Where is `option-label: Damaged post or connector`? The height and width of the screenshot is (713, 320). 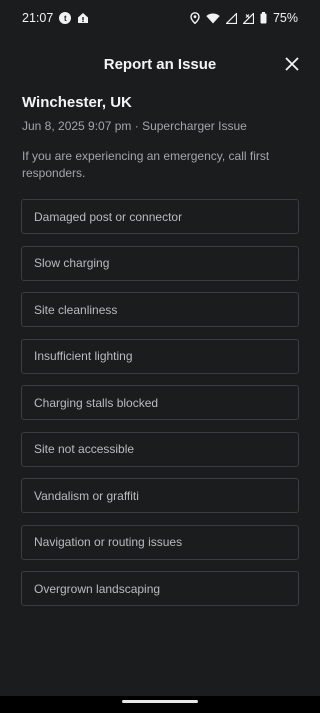 option-label: Damaged post or connector is located at coordinates (108, 216).